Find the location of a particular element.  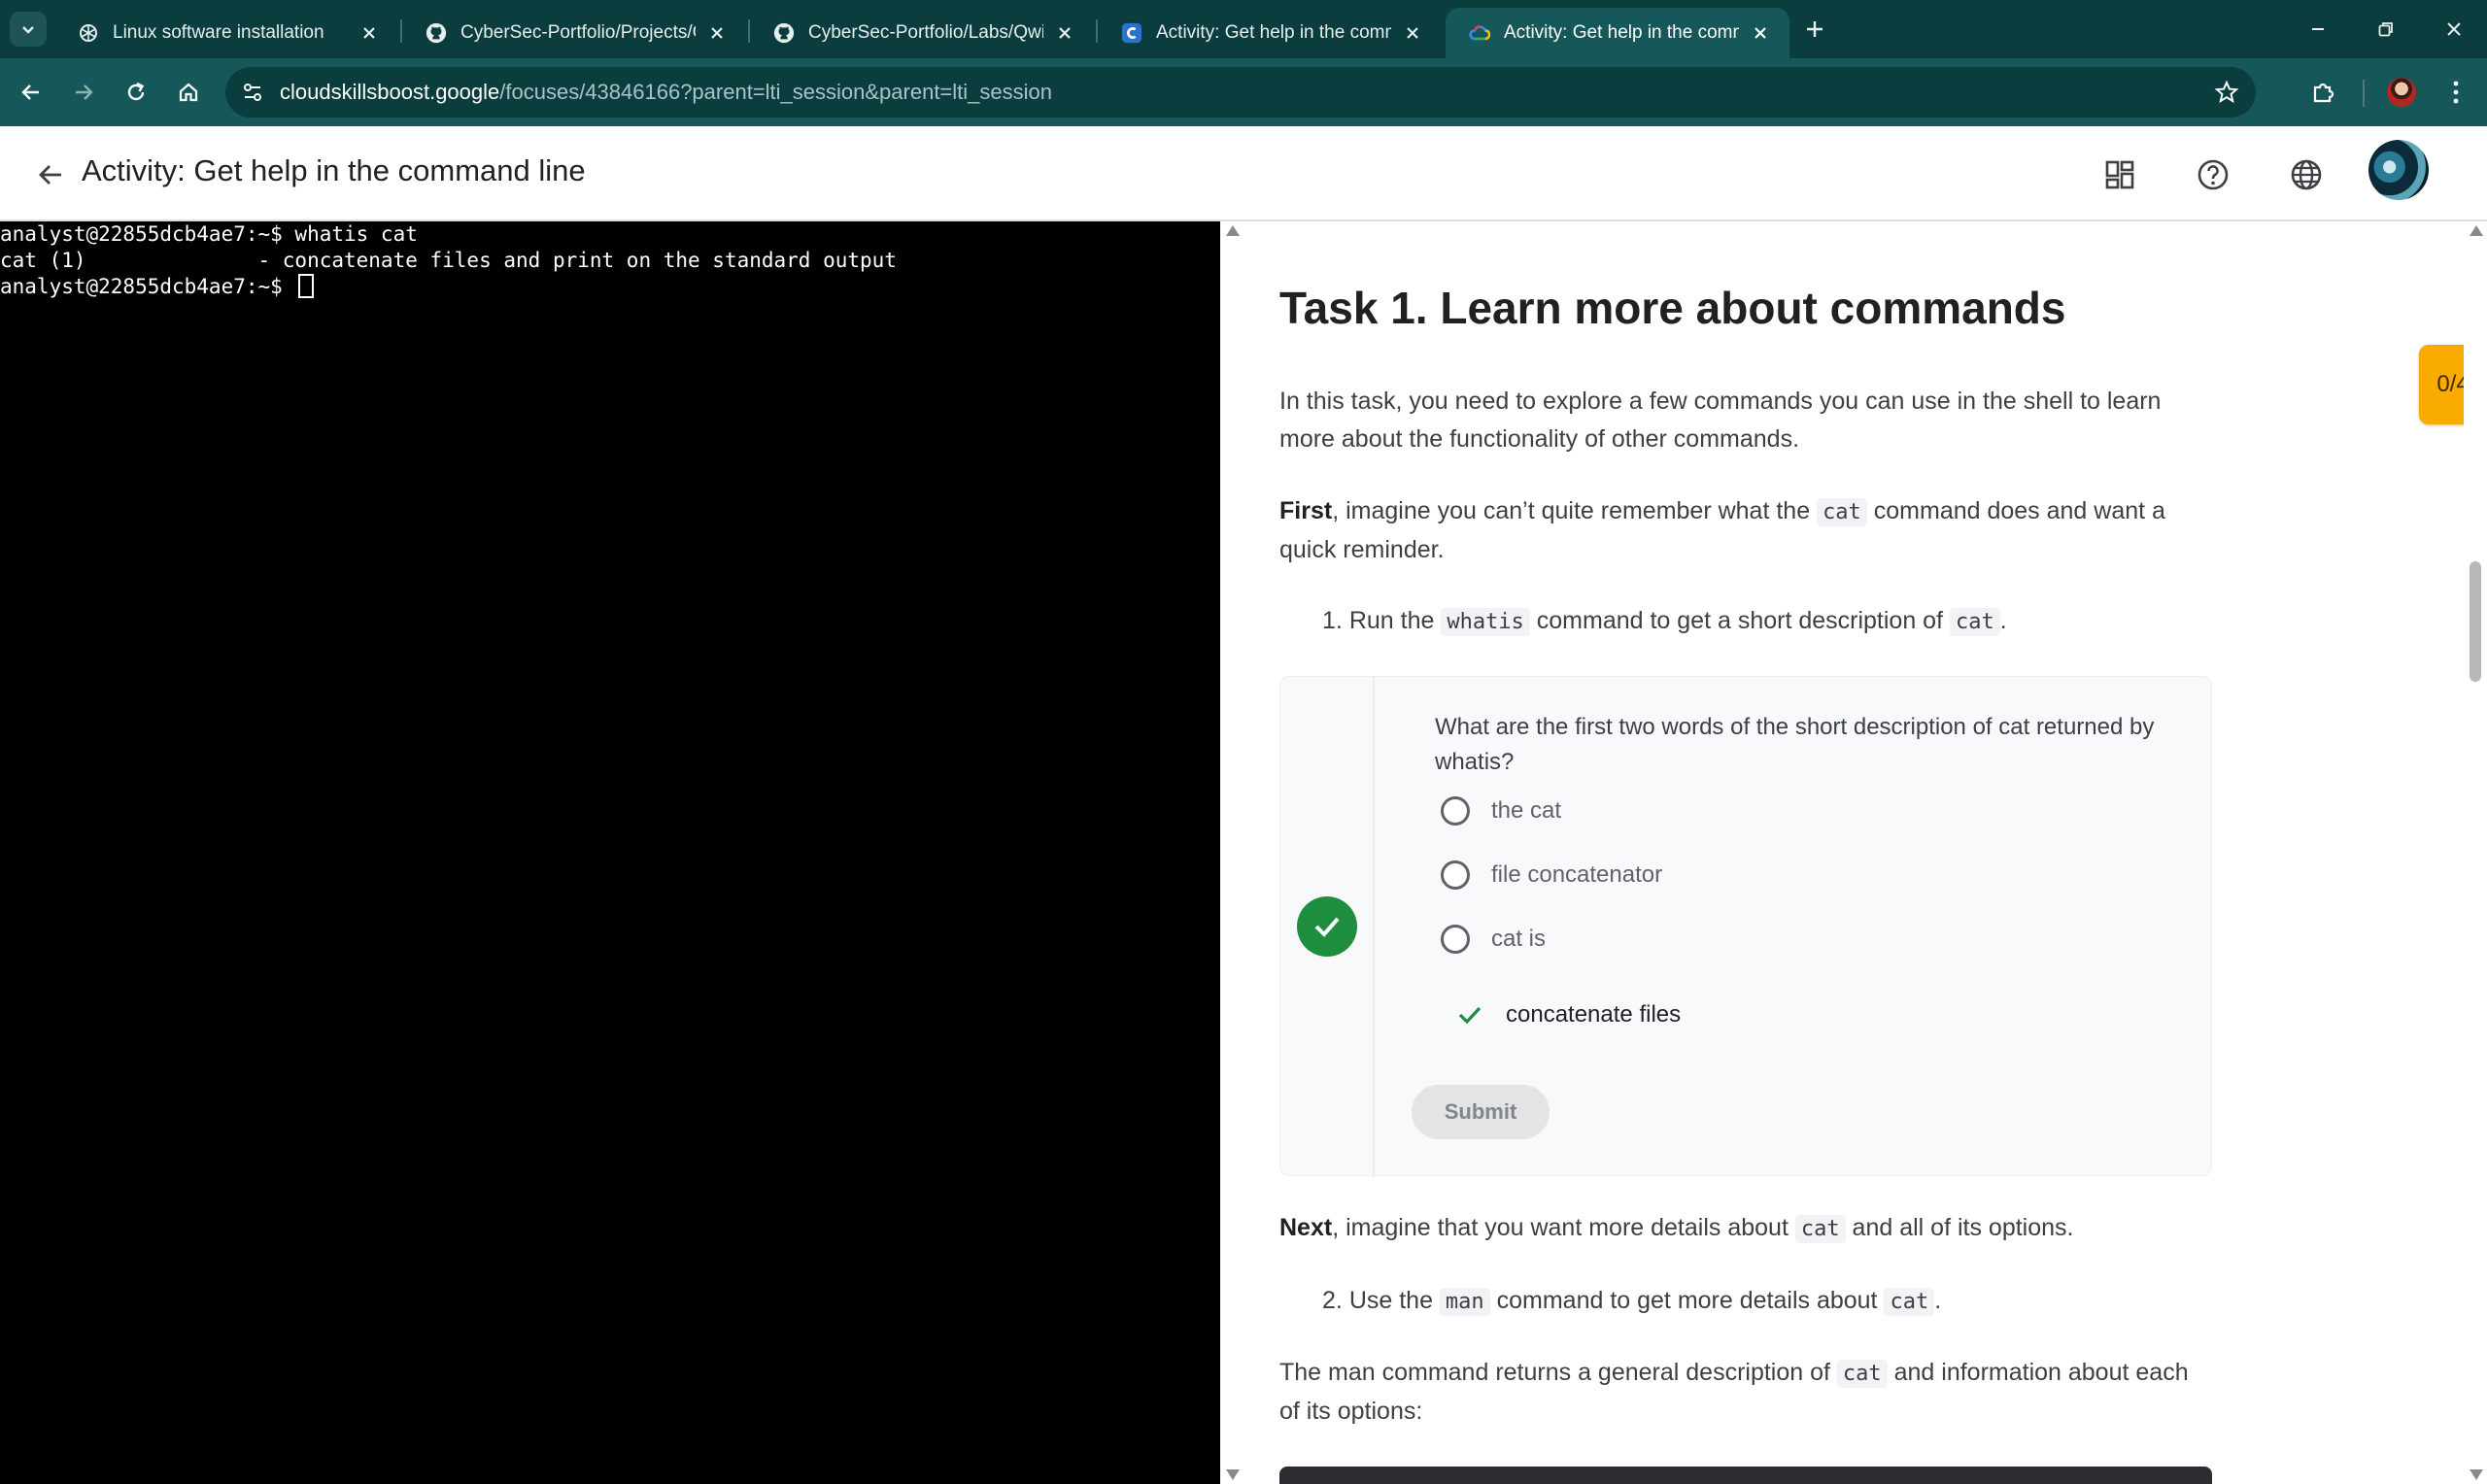

scrollbar-thumb is located at coordinates (2475, 621).